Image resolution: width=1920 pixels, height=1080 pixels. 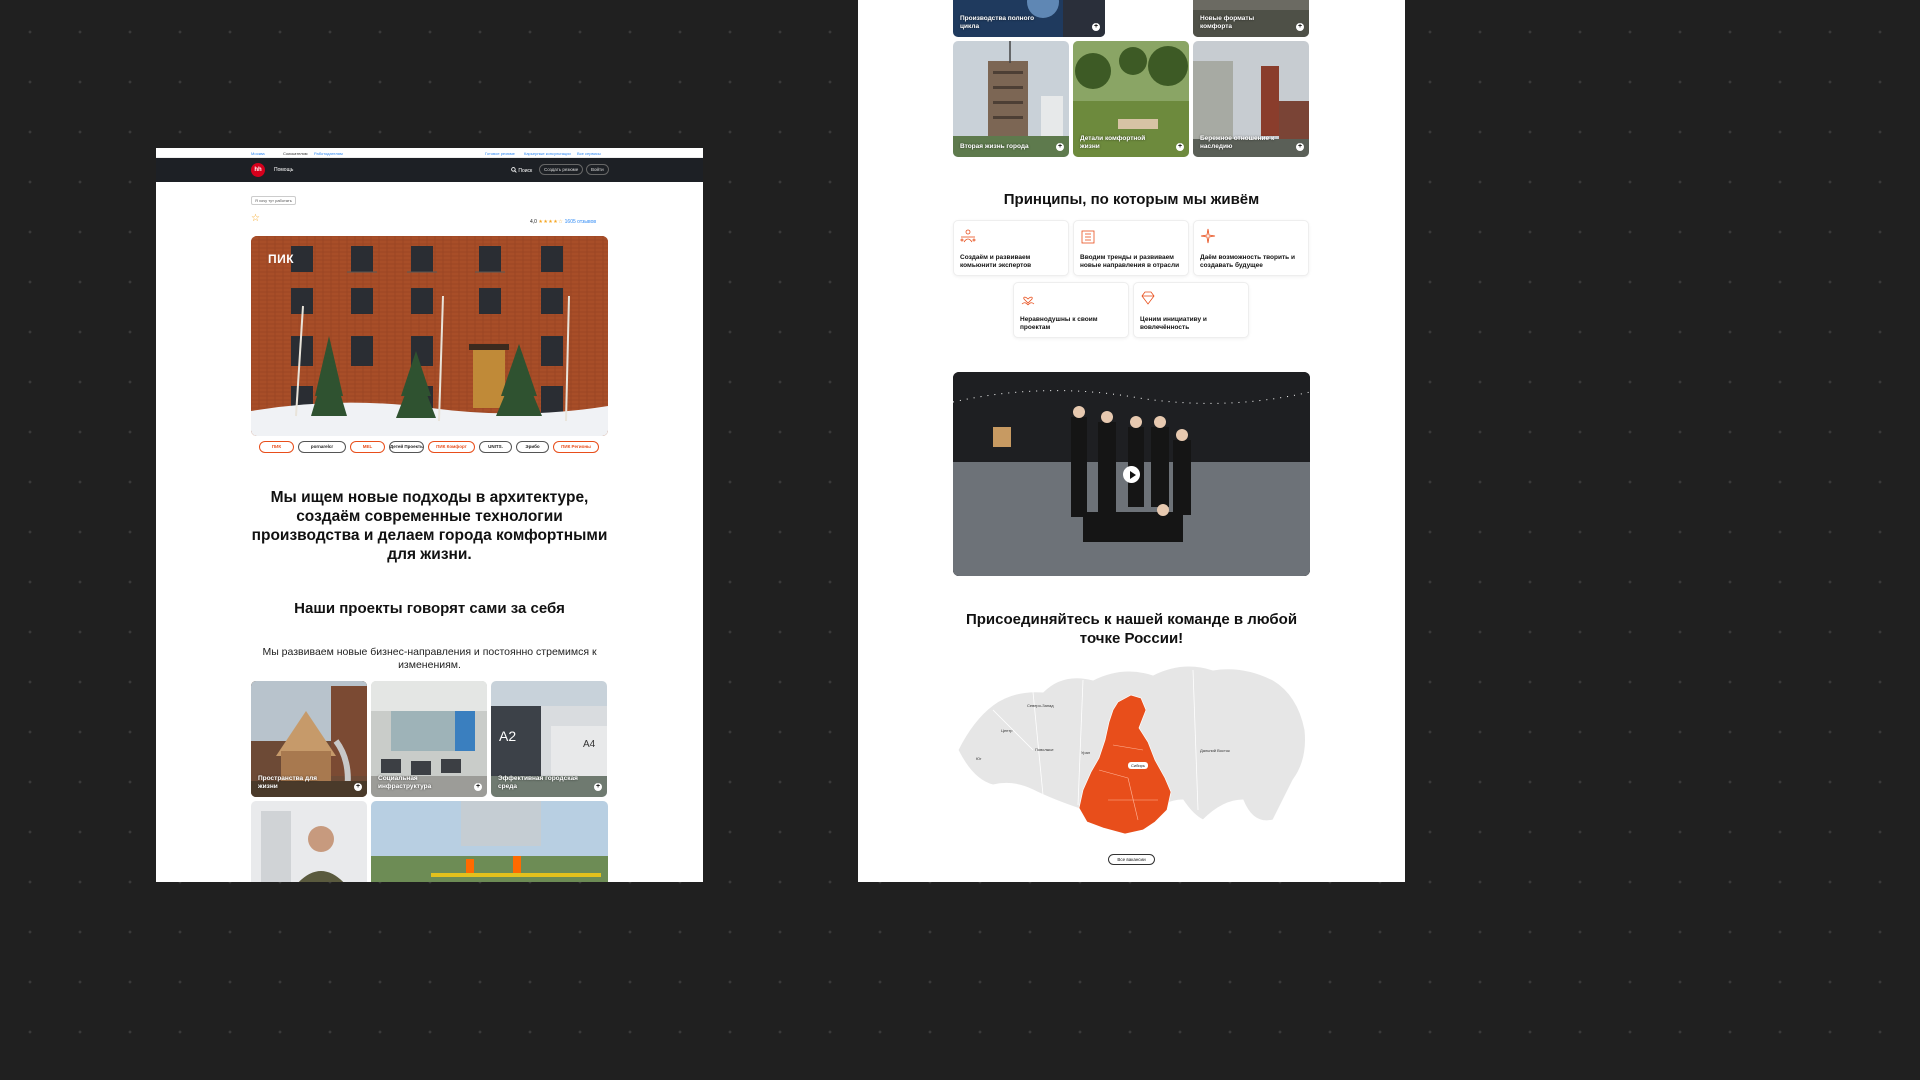 What do you see at coordinates (576, 447) in the screenshot?
I see `brand-pill: ПИК Регионы` at bounding box center [576, 447].